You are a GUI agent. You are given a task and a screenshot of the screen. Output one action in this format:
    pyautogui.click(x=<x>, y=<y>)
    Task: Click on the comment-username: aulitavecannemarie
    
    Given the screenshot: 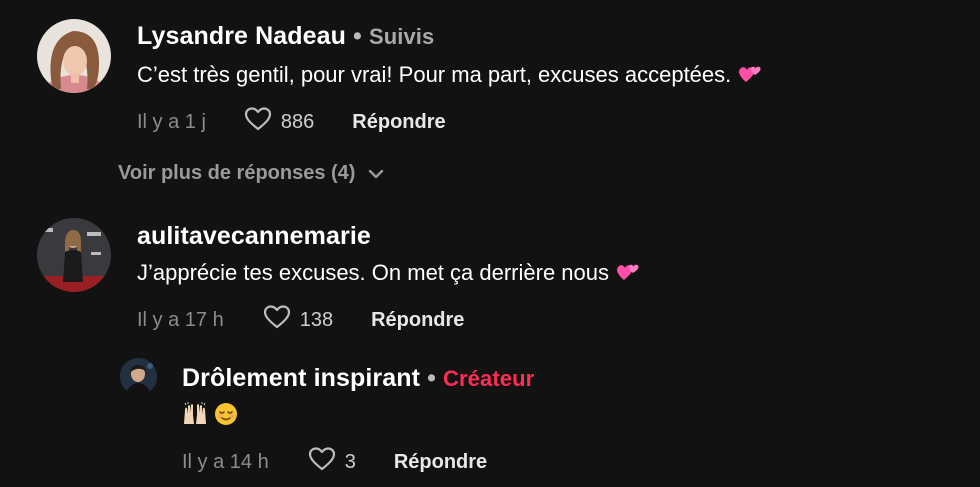 What is the action you would take?
    pyautogui.click(x=254, y=236)
    